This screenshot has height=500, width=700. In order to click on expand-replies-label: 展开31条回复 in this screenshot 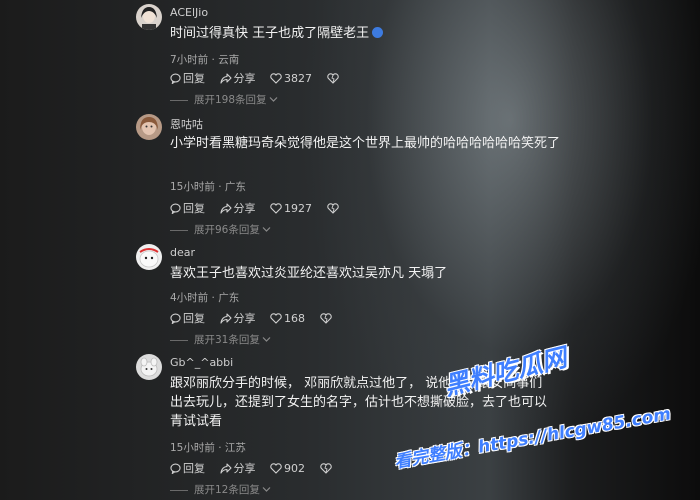, I will do `click(227, 340)`.